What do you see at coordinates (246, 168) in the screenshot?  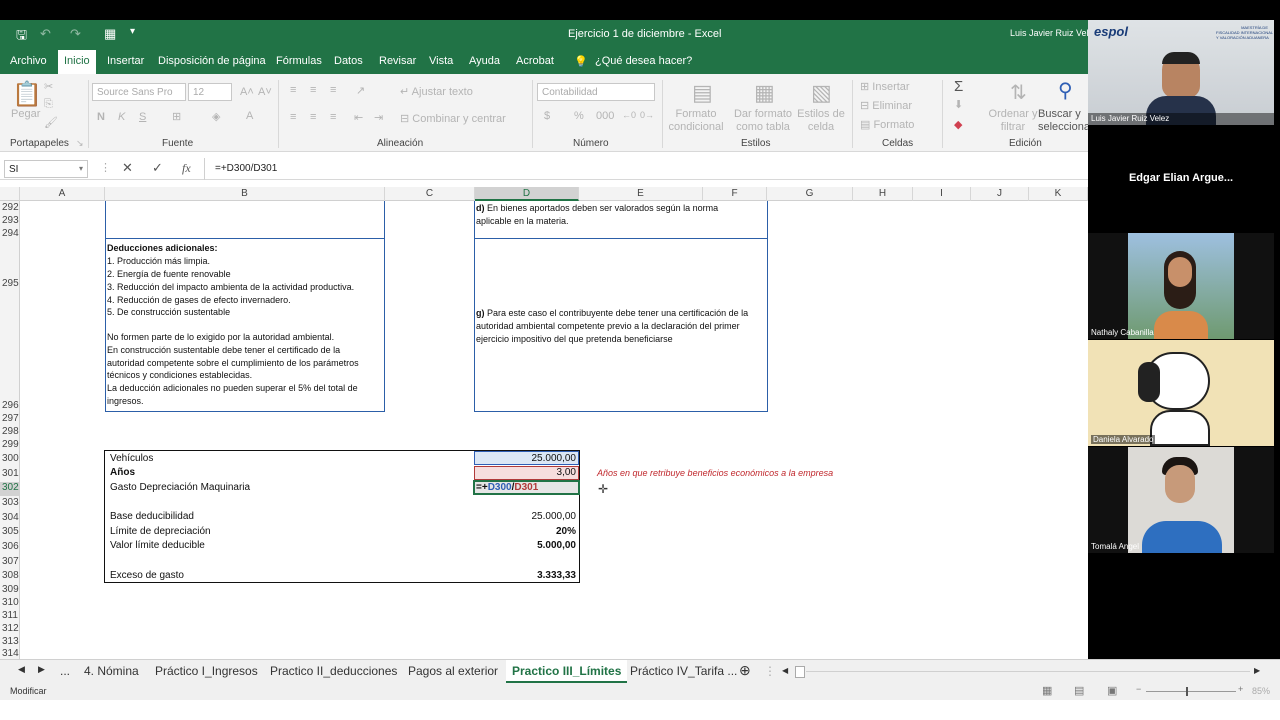 I see `formula-input: =+D300/D301` at bounding box center [246, 168].